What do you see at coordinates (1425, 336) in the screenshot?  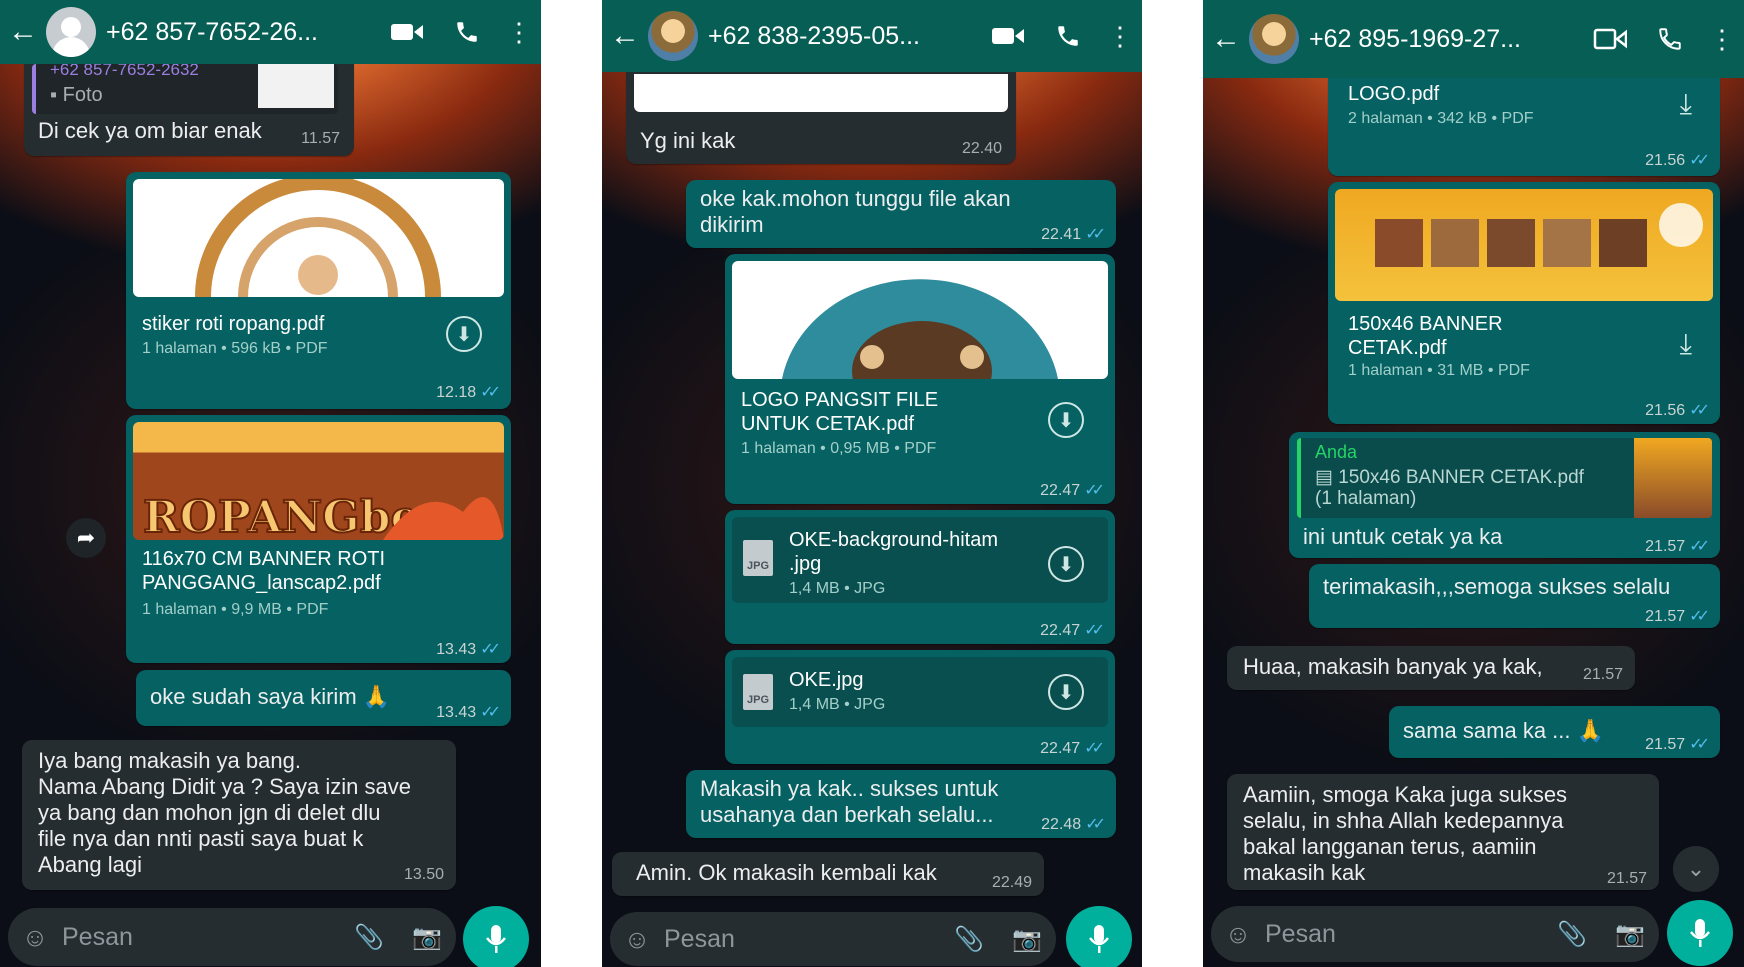 I see `file-name: 150x46 BANNER CETAK.pdf` at bounding box center [1425, 336].